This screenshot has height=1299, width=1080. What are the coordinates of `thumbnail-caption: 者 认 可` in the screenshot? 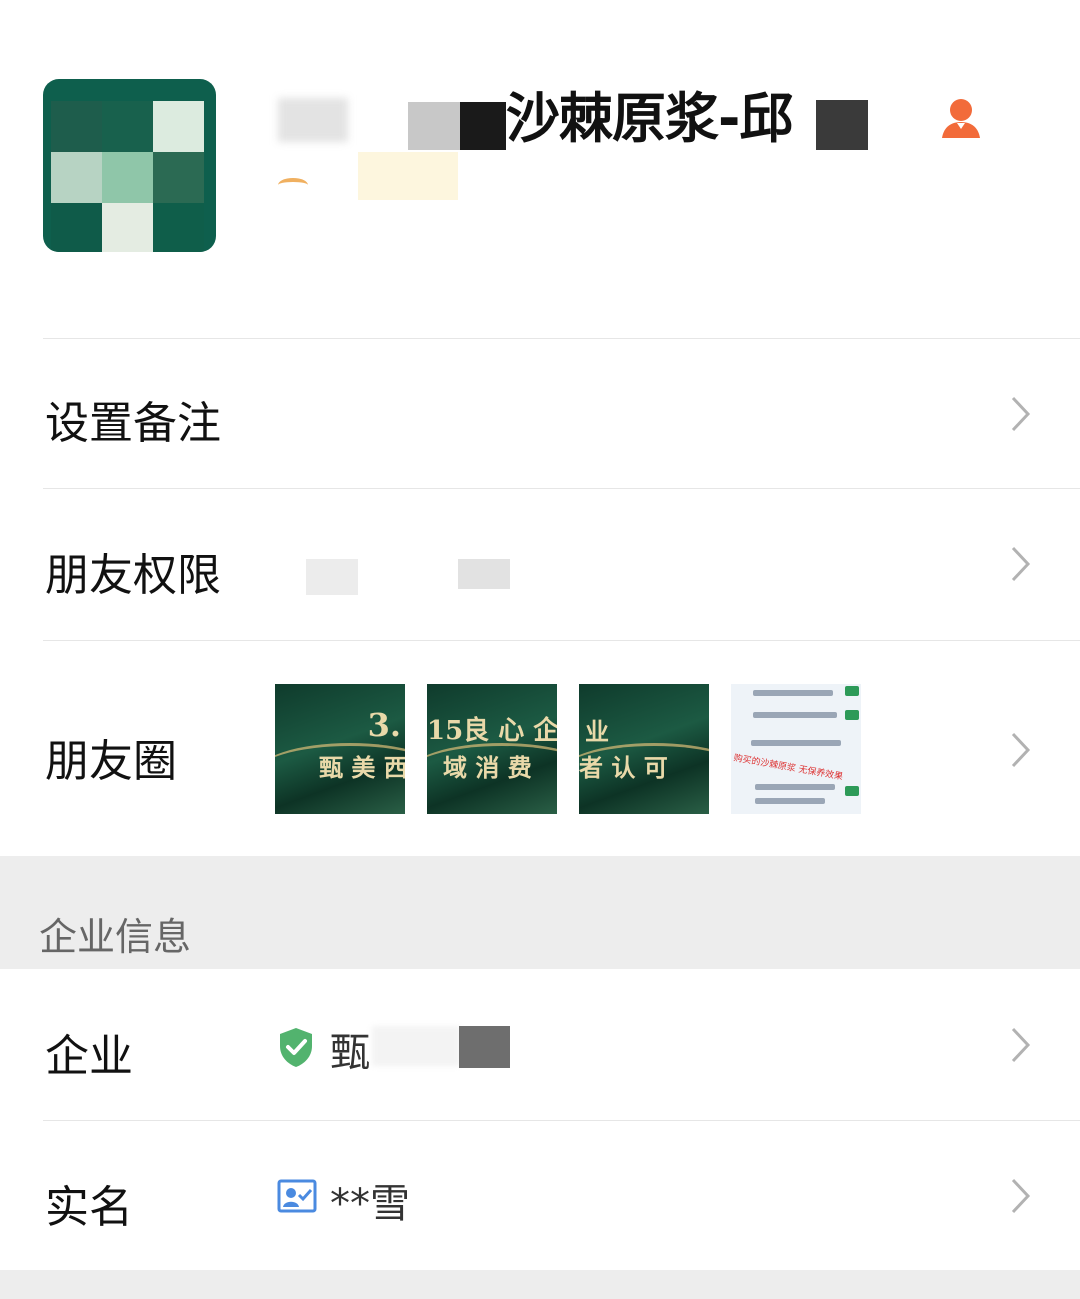 It's located at (623, 767).